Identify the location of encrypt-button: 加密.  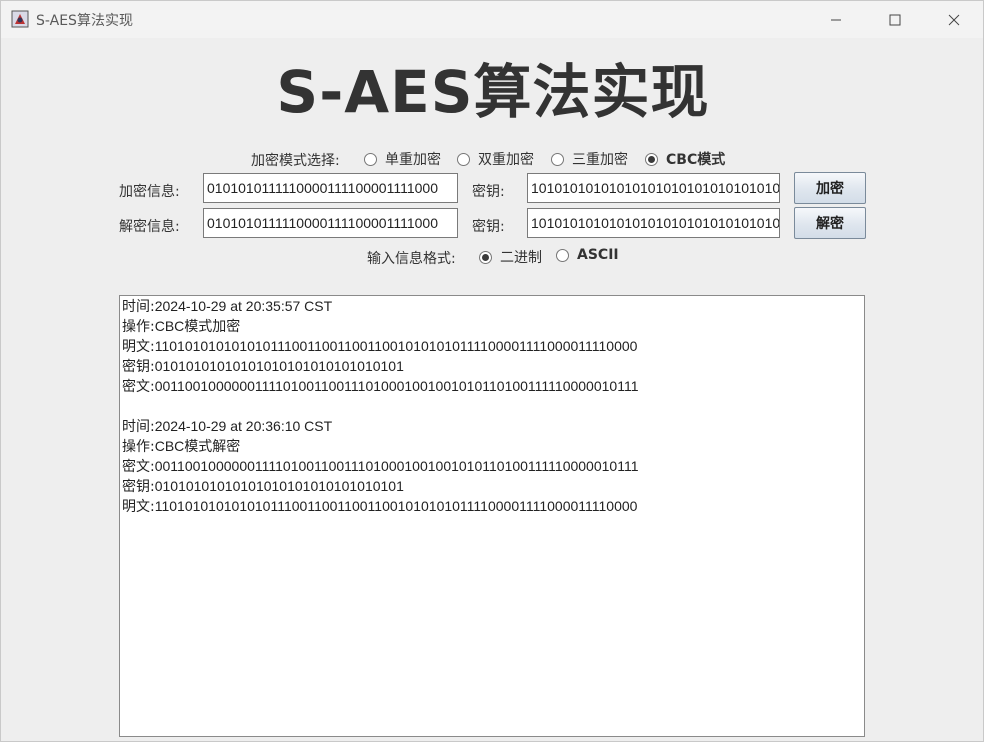
(830, 188).